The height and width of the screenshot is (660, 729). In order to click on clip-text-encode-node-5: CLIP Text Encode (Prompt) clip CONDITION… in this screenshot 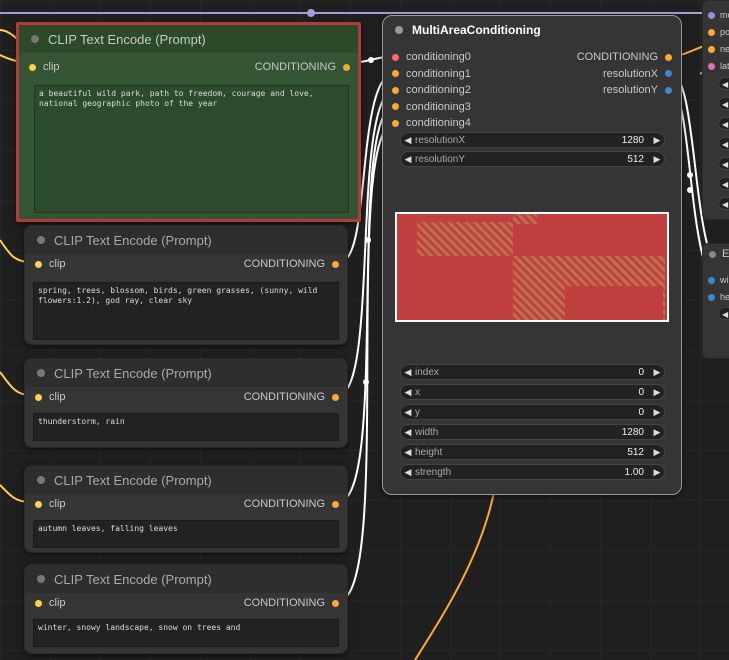, I will do `click(186, 609)`.